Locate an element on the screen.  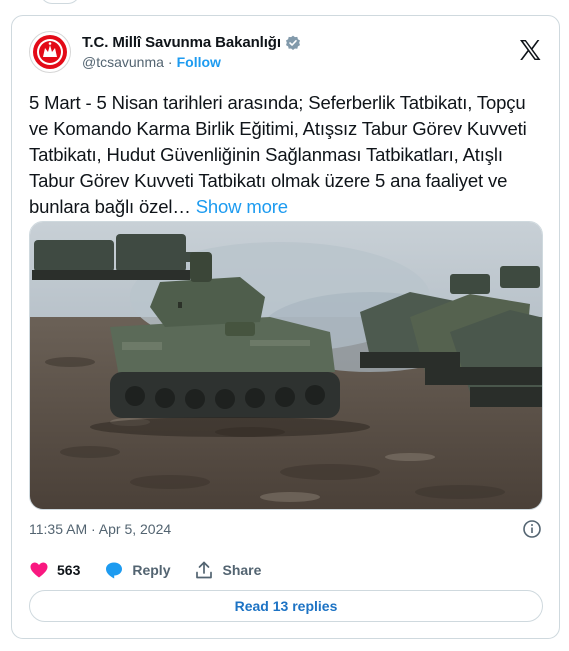
previous-card-edge is located at coordinates (60, 2).